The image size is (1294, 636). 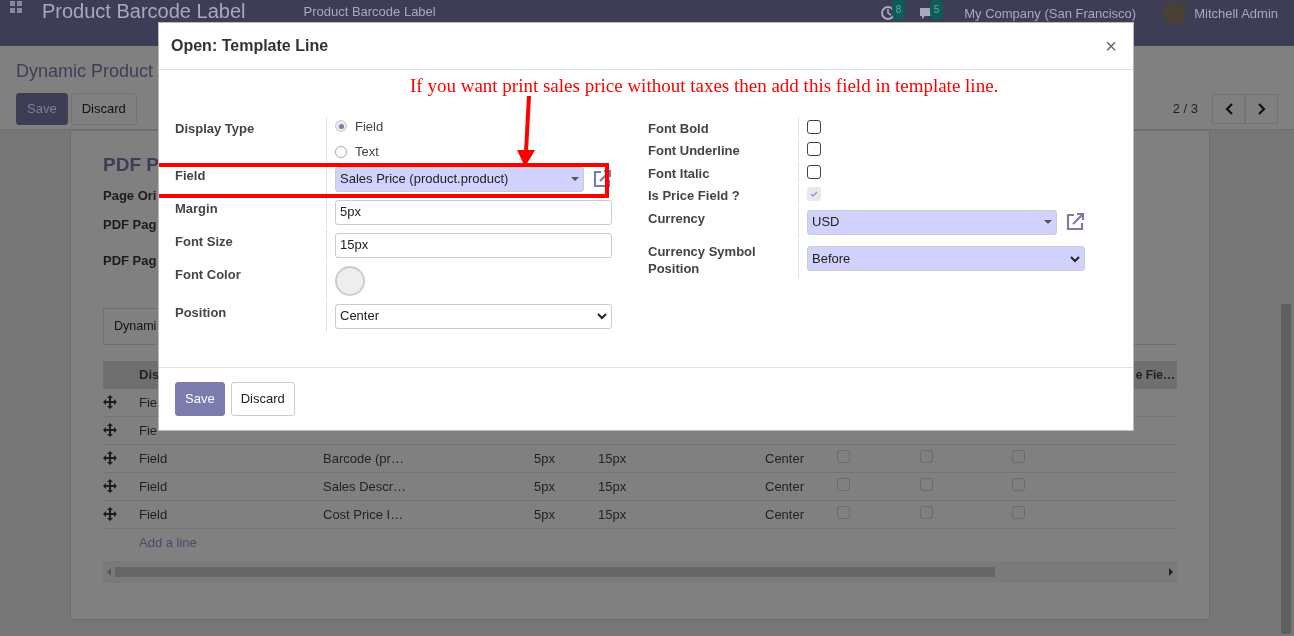 What do you see at coordinates (640, 571) in the screenshot?
I see `horizontal-scrollbar` at bounding box center [640, 571].